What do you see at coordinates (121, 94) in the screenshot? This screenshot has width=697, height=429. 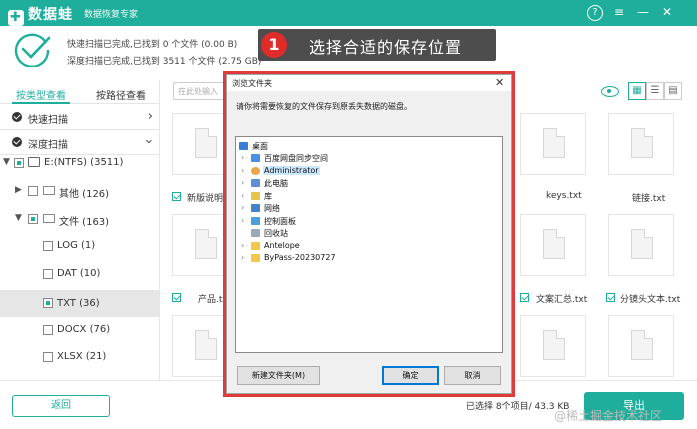 I see `tab-by-path: 按路径查看` at bounding box center [121, 94].